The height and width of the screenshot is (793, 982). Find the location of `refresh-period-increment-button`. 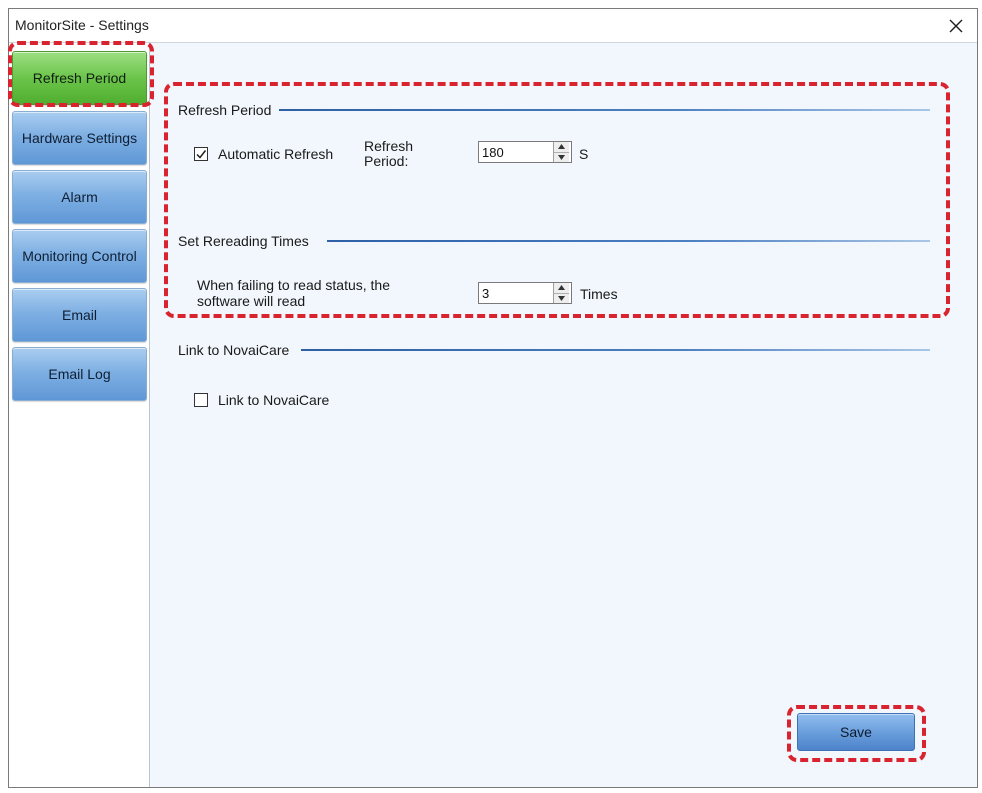

refresh-period-increment-button is located at coordinates (561, 147).